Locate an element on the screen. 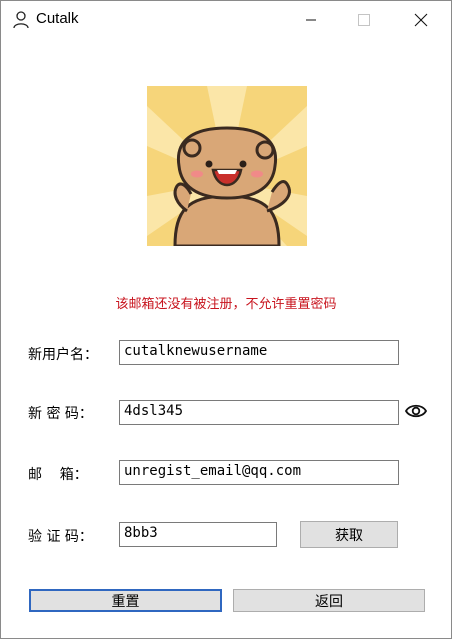 This screenshot has height=639, width=452. reset-button: 重置 is located at coordinates (125, 600).